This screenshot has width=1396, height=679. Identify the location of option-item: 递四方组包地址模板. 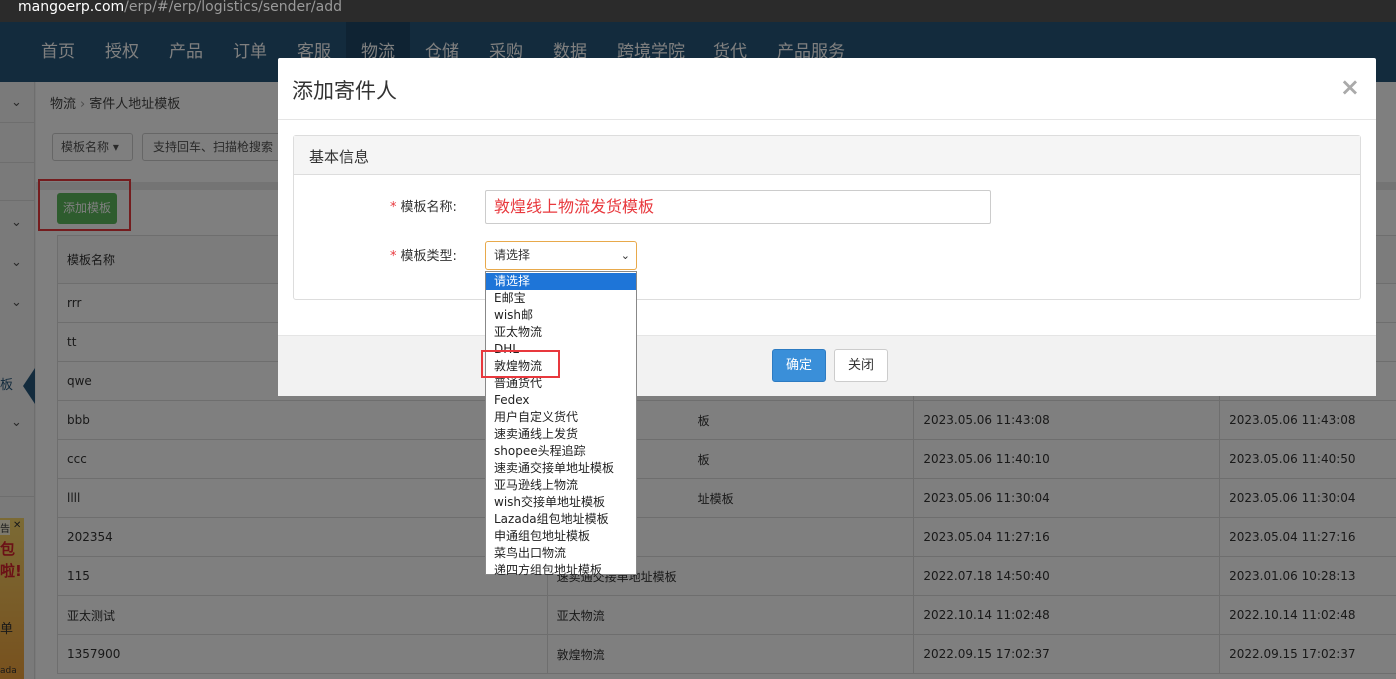
(561, 570).